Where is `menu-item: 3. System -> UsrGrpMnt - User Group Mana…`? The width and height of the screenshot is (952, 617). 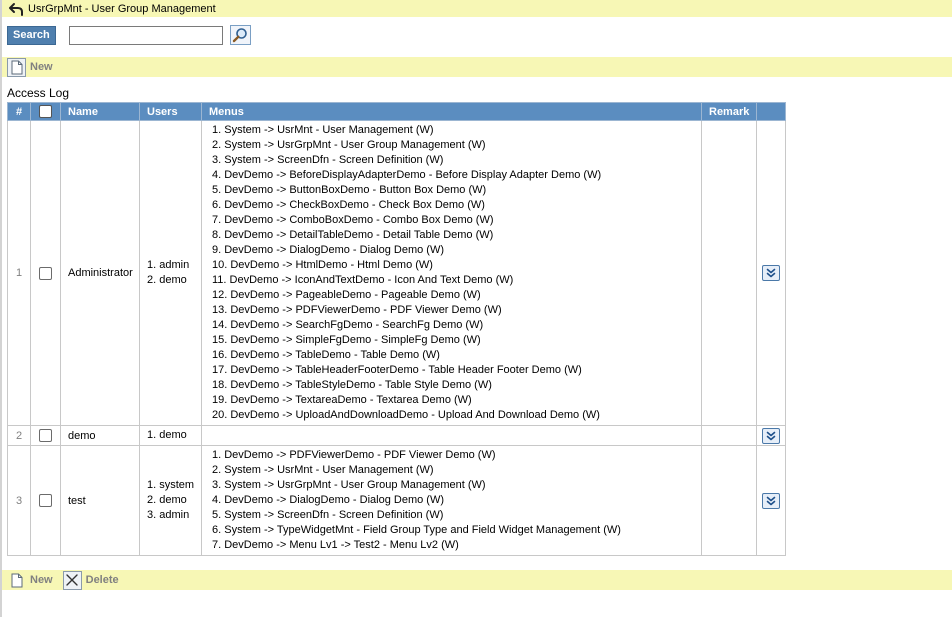
menu-item: 3. System -> UsrGrpMnt - User Group Mana… is located at coordinates (349, 485).